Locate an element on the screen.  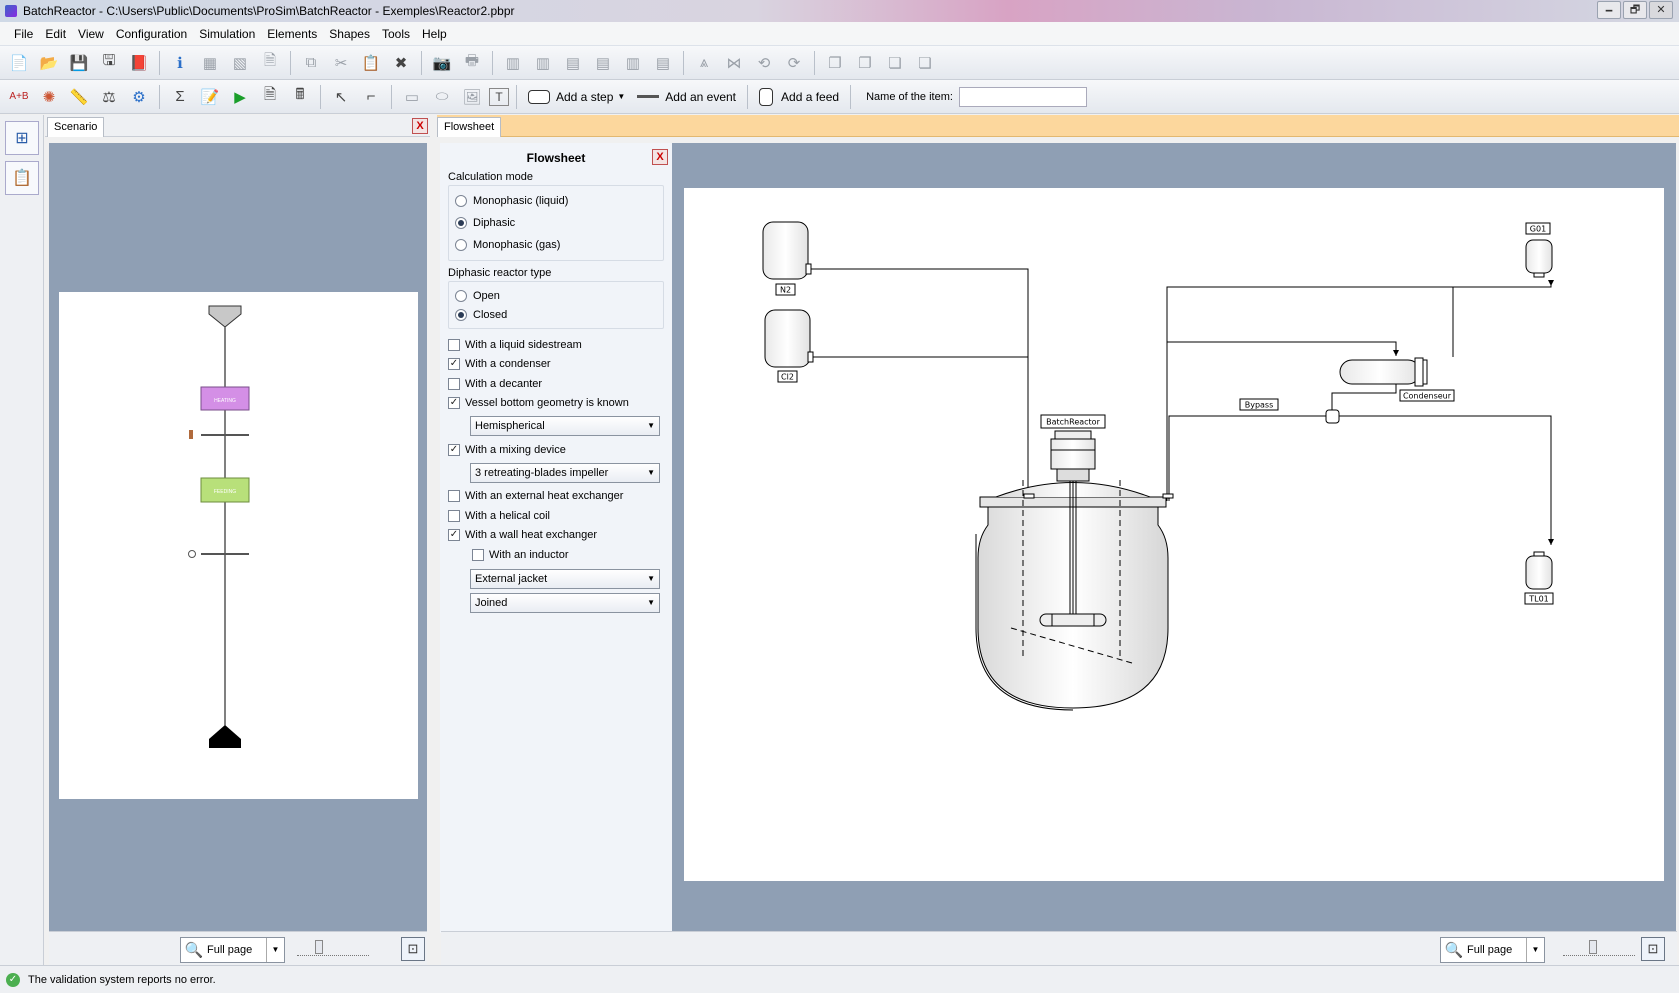
add-feed-button: Add a feed is located at coordinates (799, 96).